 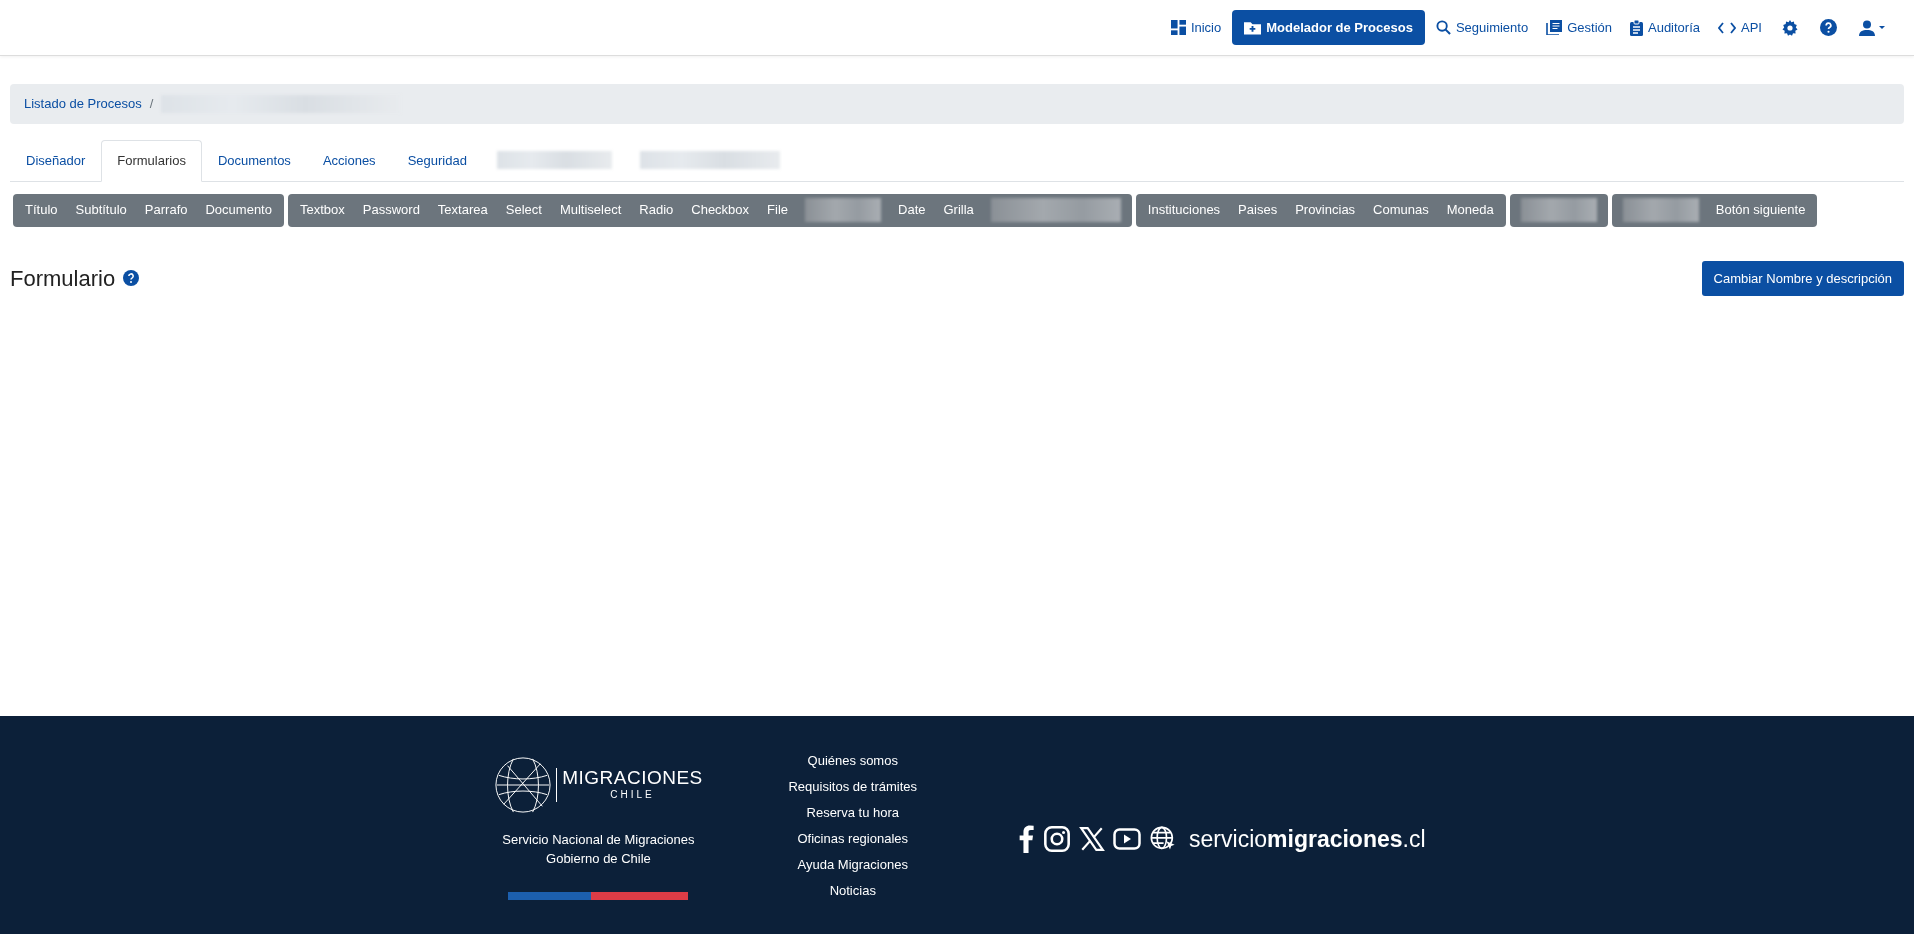 What do you see at coordinates (853, 839) in the screenshot?
I see `footer-link: Oficinas regionales` at bounding box center [853, 839].